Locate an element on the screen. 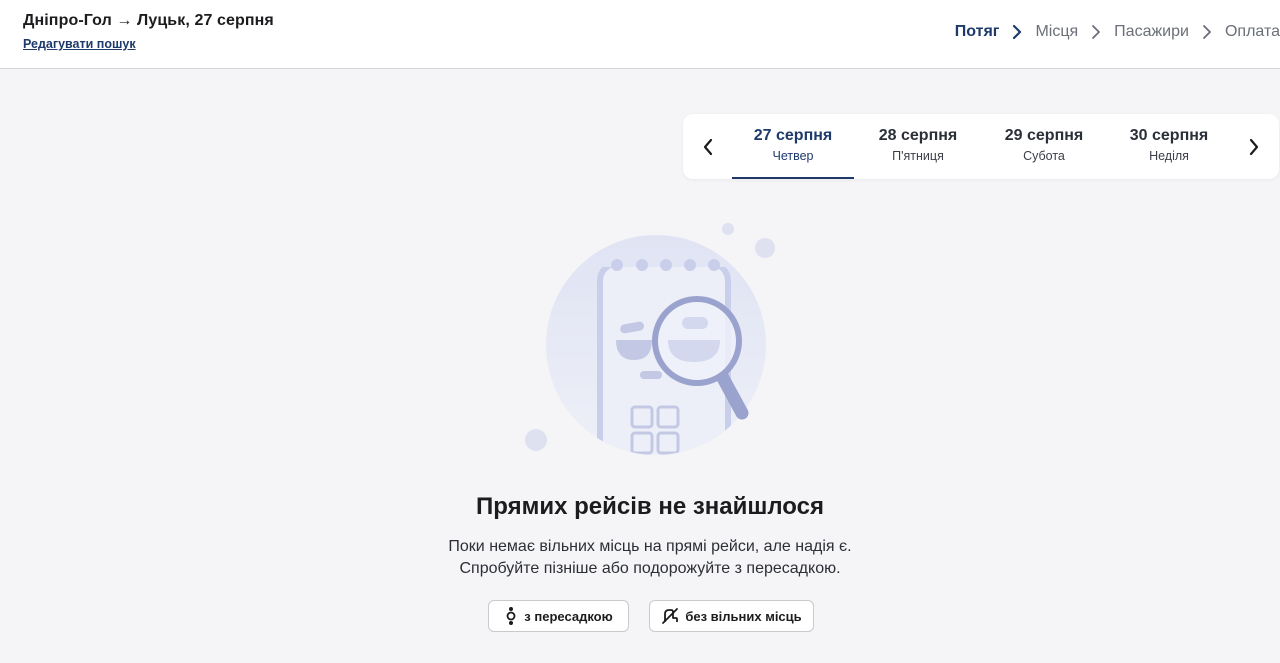 This screenshot has width=1280, height=663. weekday-label: Субота is located at coordinates (1044, 156).